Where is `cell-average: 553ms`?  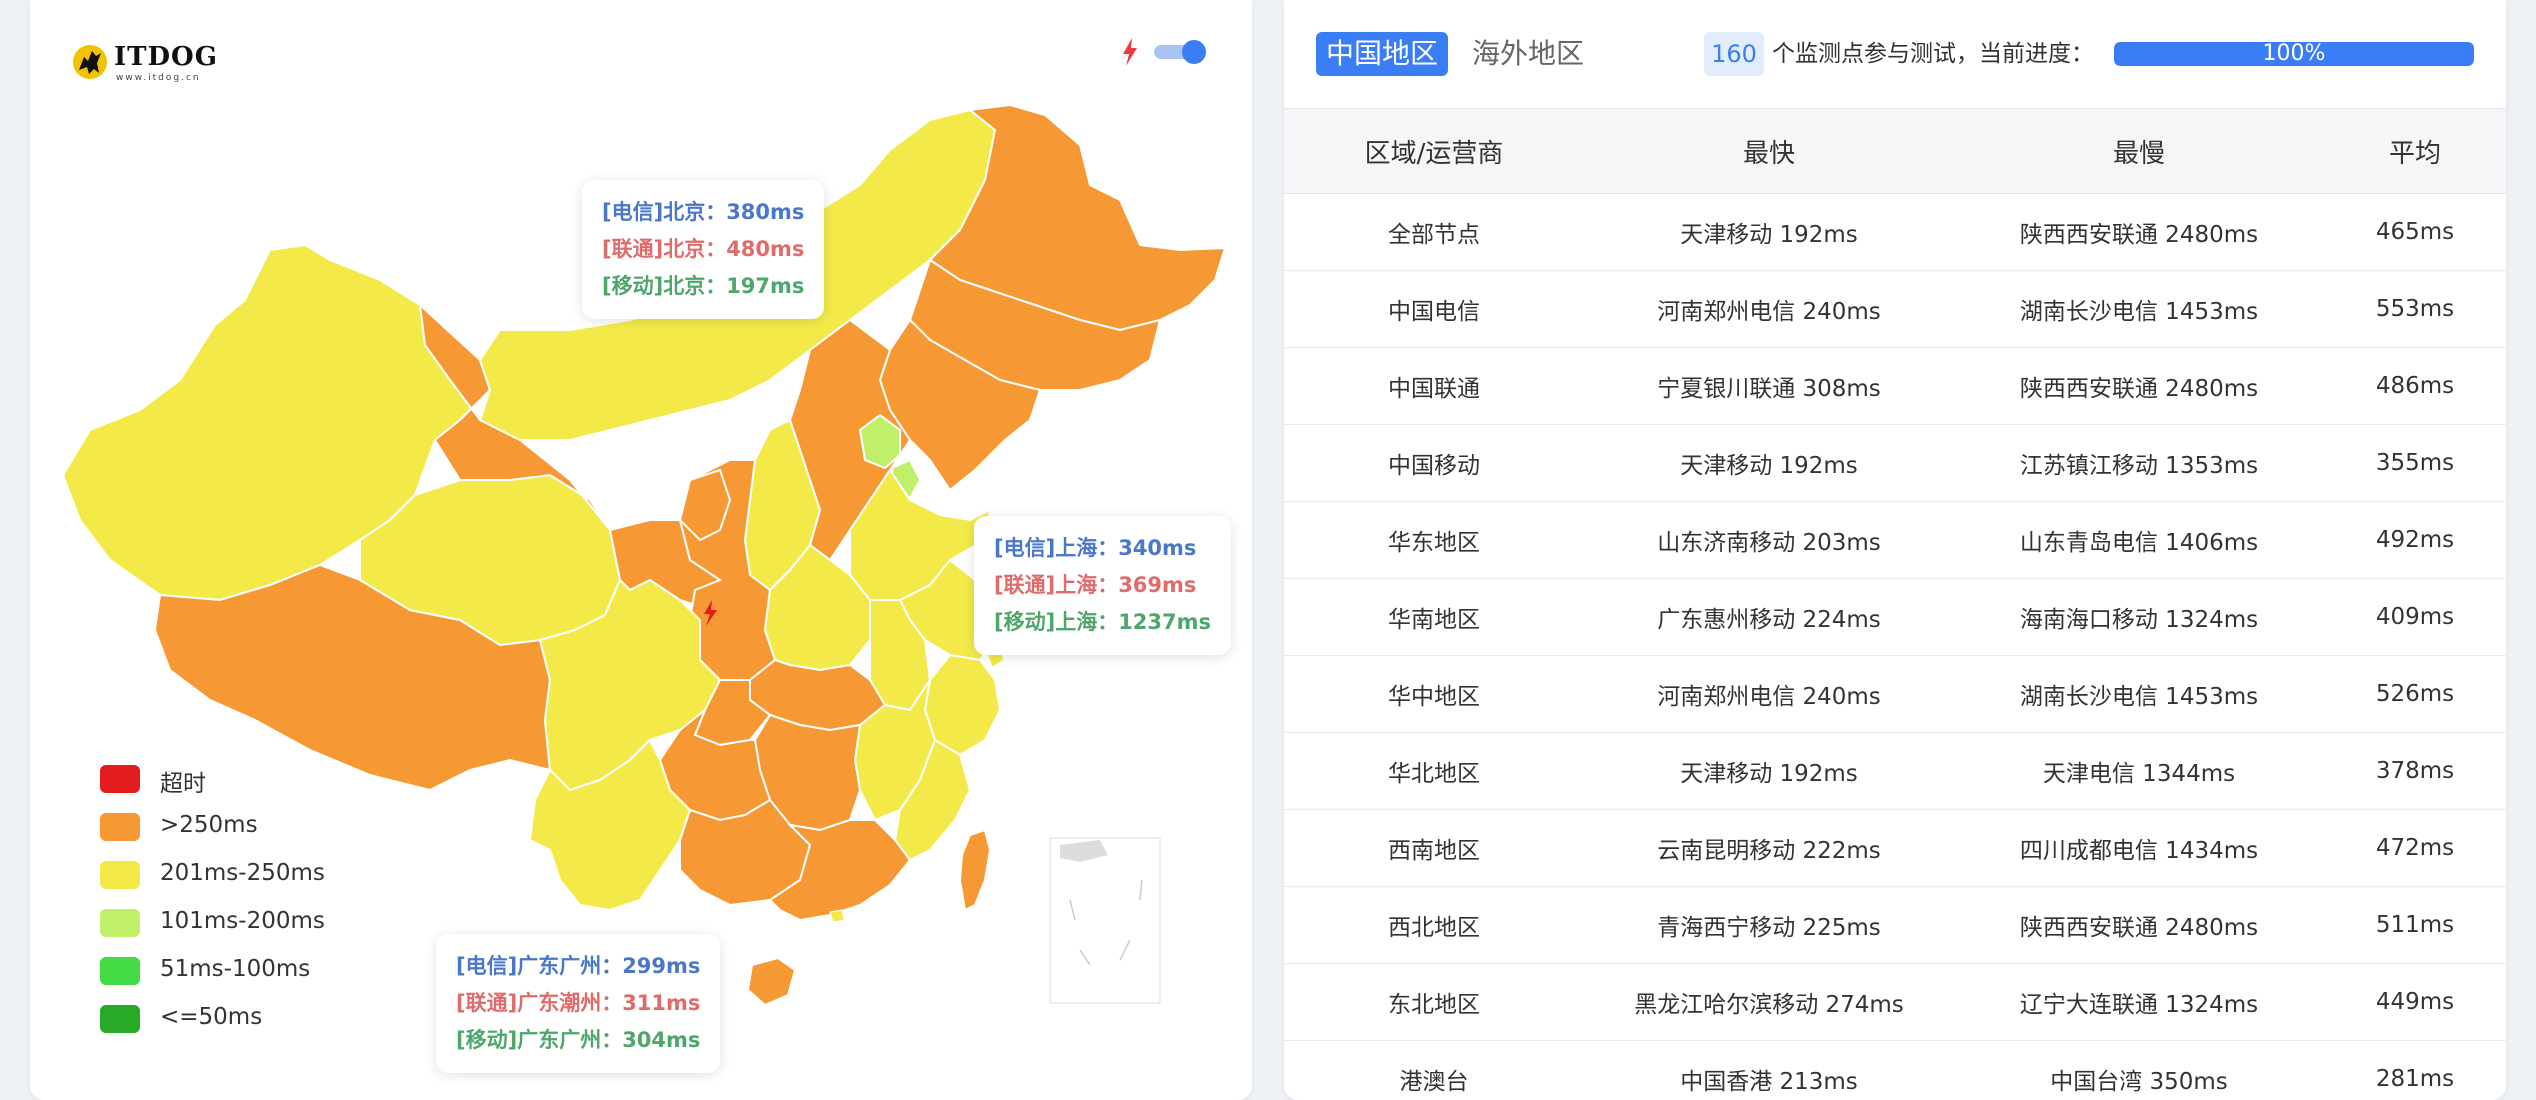 cell-average: 553ms is located at coordinates (2415, 309).